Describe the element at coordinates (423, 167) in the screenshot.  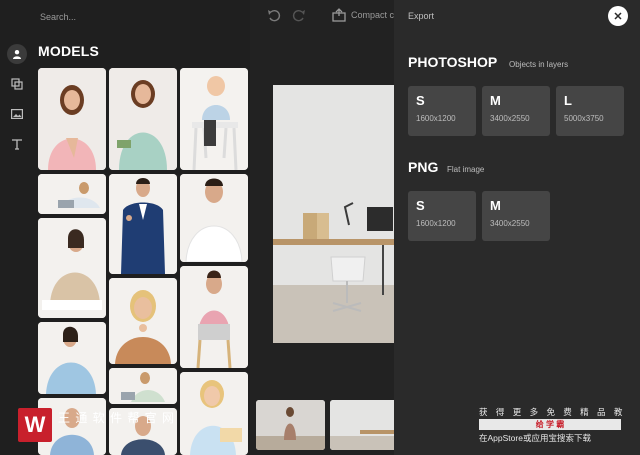
I see `format-title-png: PNG` at that location.